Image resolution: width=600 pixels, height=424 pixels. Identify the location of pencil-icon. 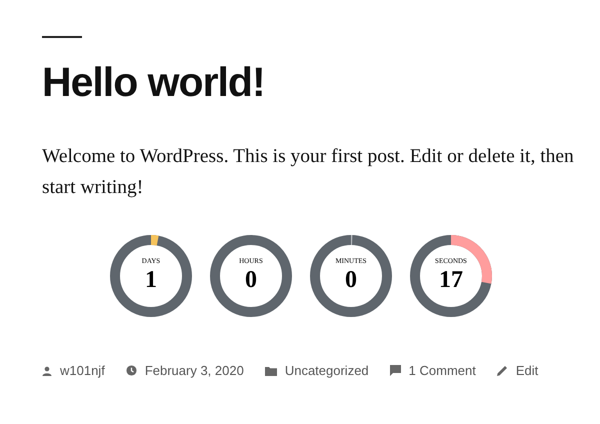
(502, 370).